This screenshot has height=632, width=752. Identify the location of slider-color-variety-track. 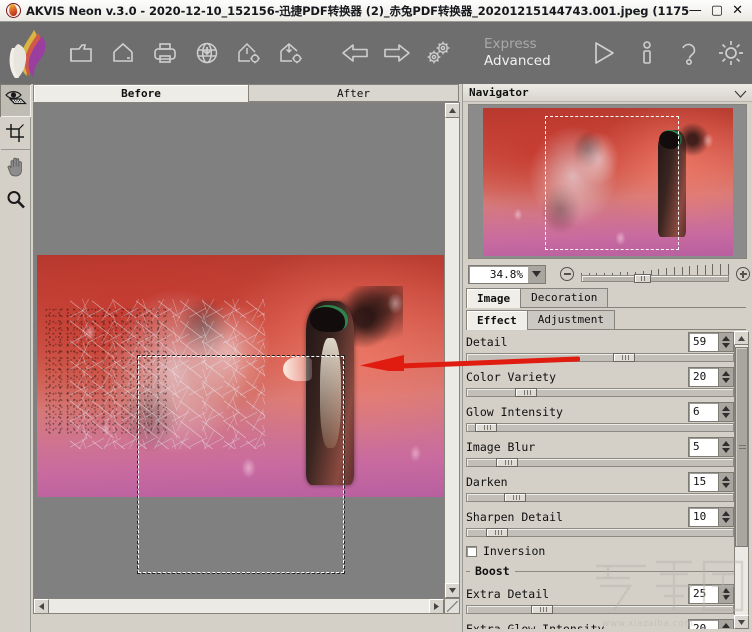
(600, 392).